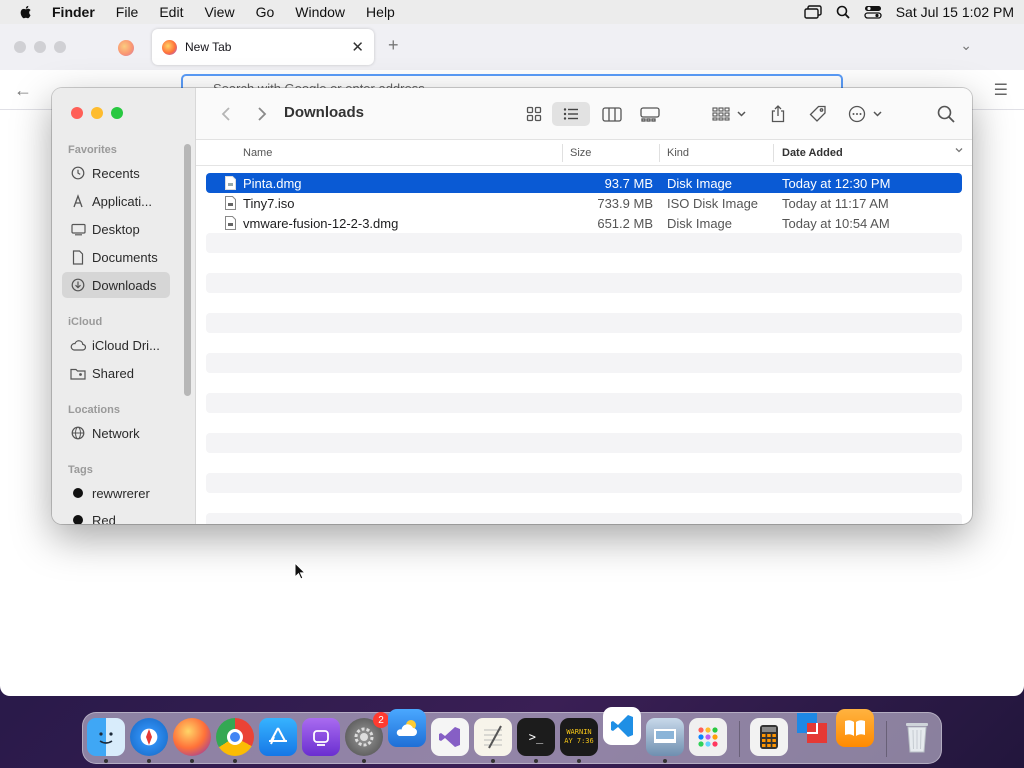 This screenshot has height=768, width=1024. What do you see at coordinates (866, 114) in the screenshot?
I see `more-actions-icon` at bounding box center [866, 114].